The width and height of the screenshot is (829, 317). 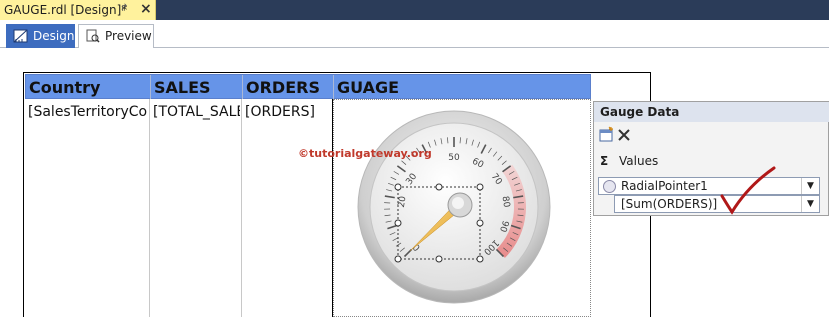 I want to click on pointer-name: RadialPointer1, so click(x=664, y=186).